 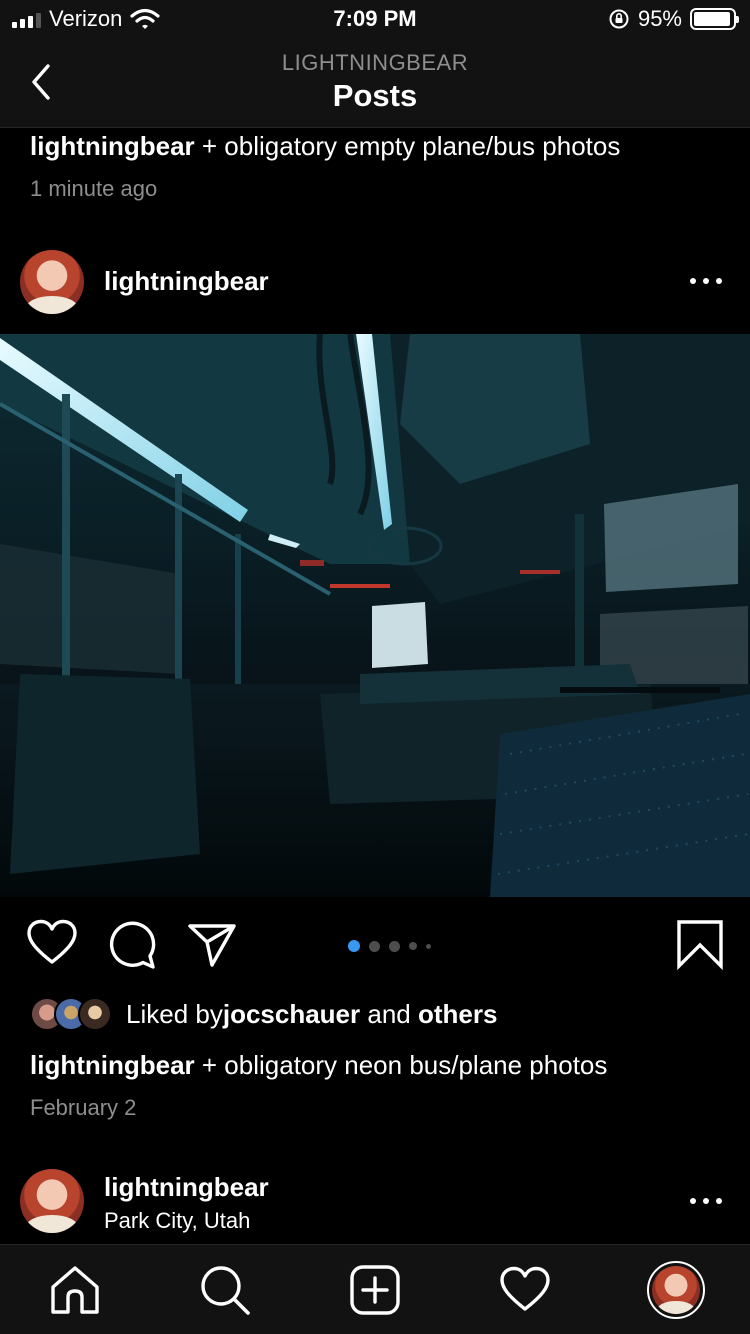 I want to click on activity-heart-icon, so click(x=525, y=1290).